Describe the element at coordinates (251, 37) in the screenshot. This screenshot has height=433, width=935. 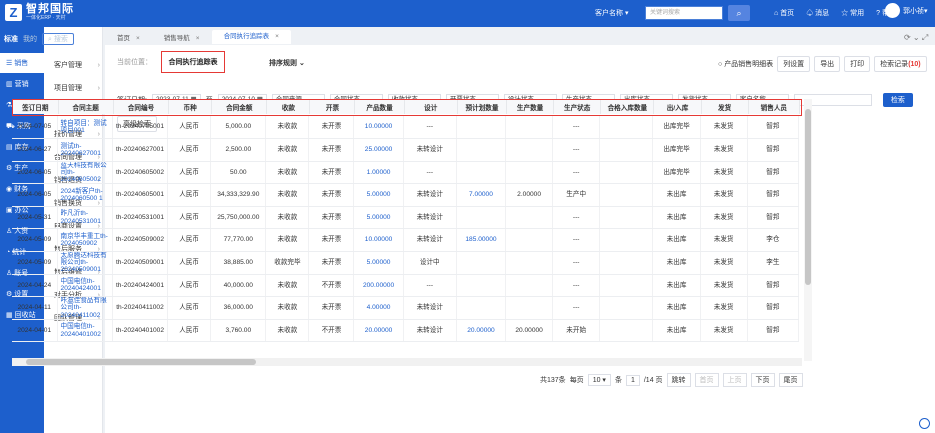
I see `tab-contract-tracking: 合同执行追踪表 ×` at that location.